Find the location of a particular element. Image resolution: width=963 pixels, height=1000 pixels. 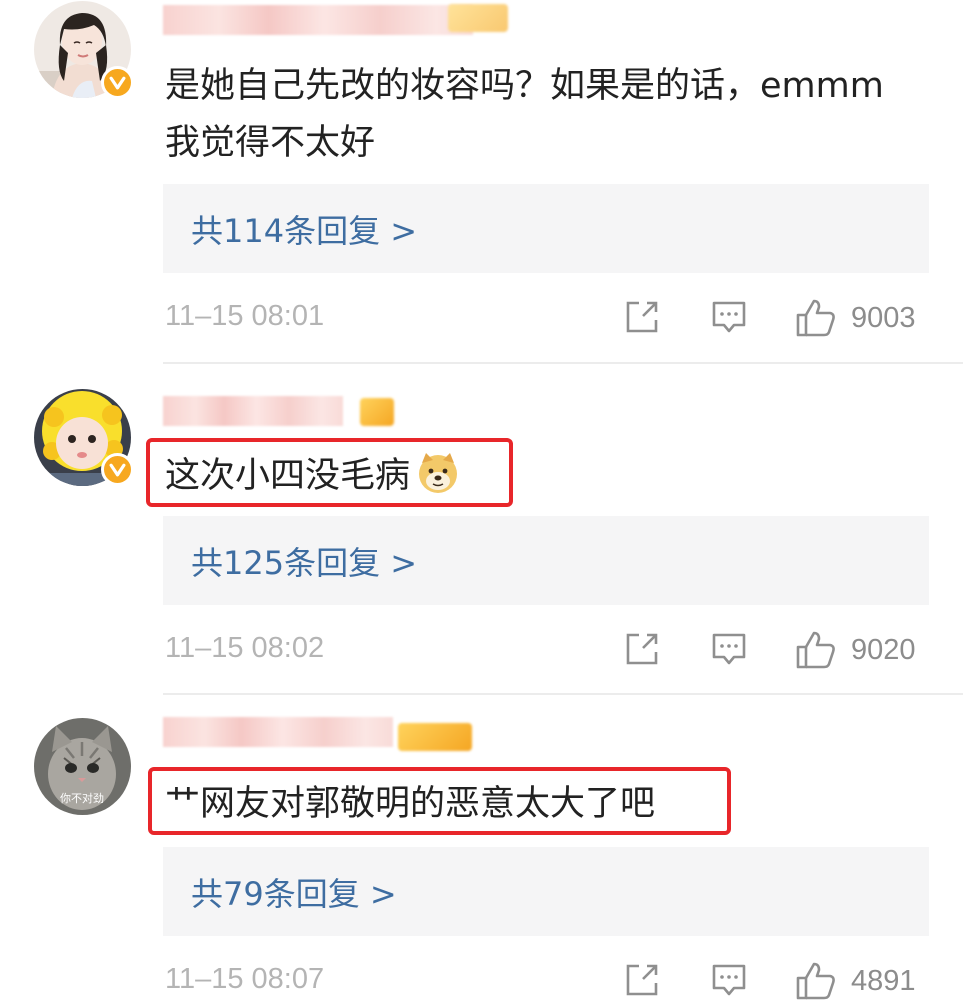

like-button: 9020 is located at coordinates (855, 650).